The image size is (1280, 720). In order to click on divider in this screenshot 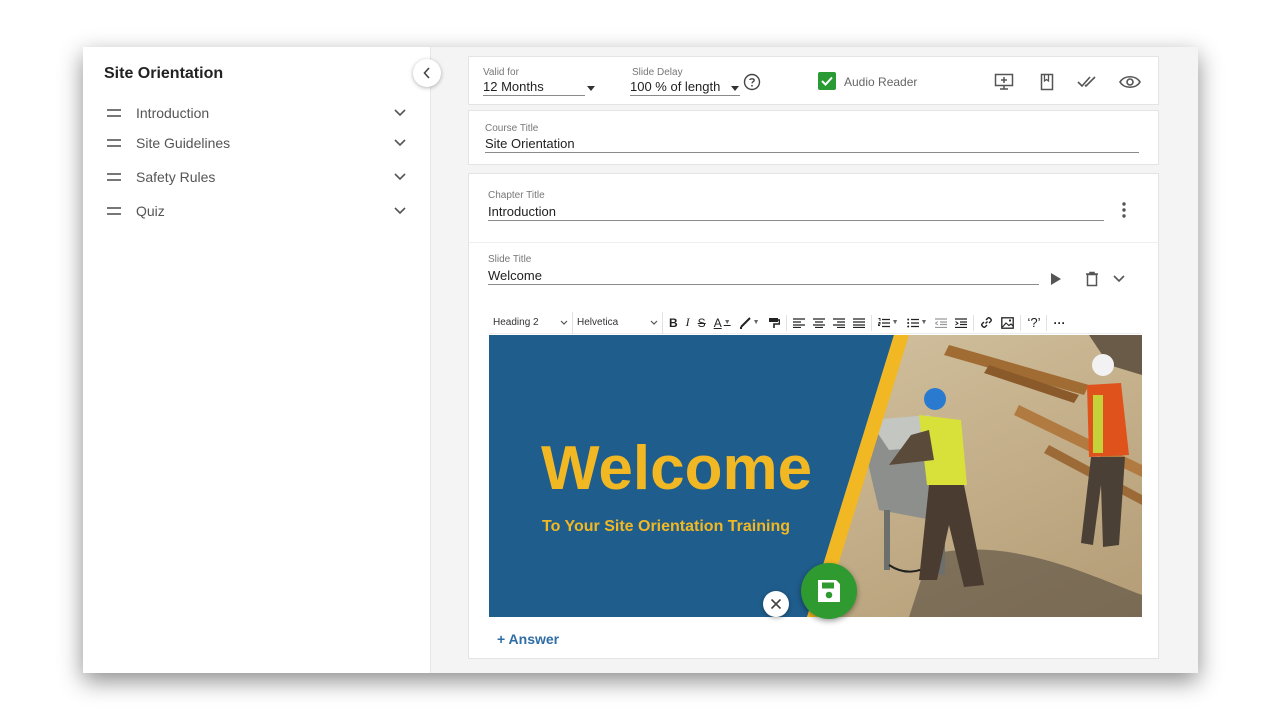, I will do `click(814, 242)`.